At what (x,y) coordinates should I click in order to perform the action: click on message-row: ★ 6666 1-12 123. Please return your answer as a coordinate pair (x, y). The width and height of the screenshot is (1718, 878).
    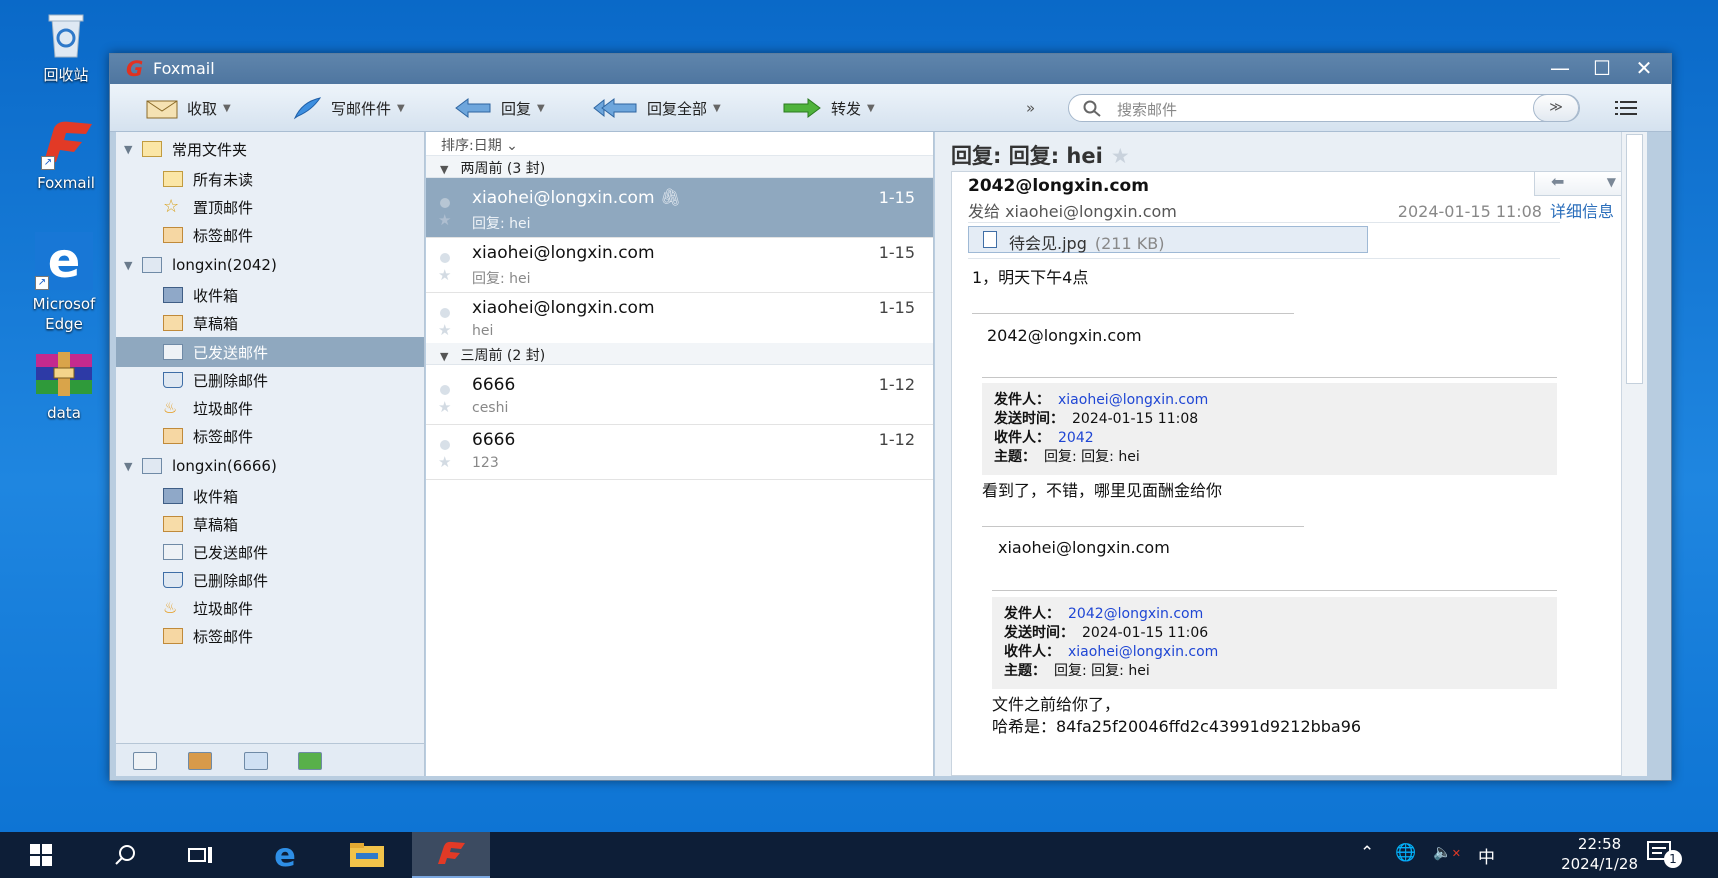
    Looking at the image, I should click on (679, 450).